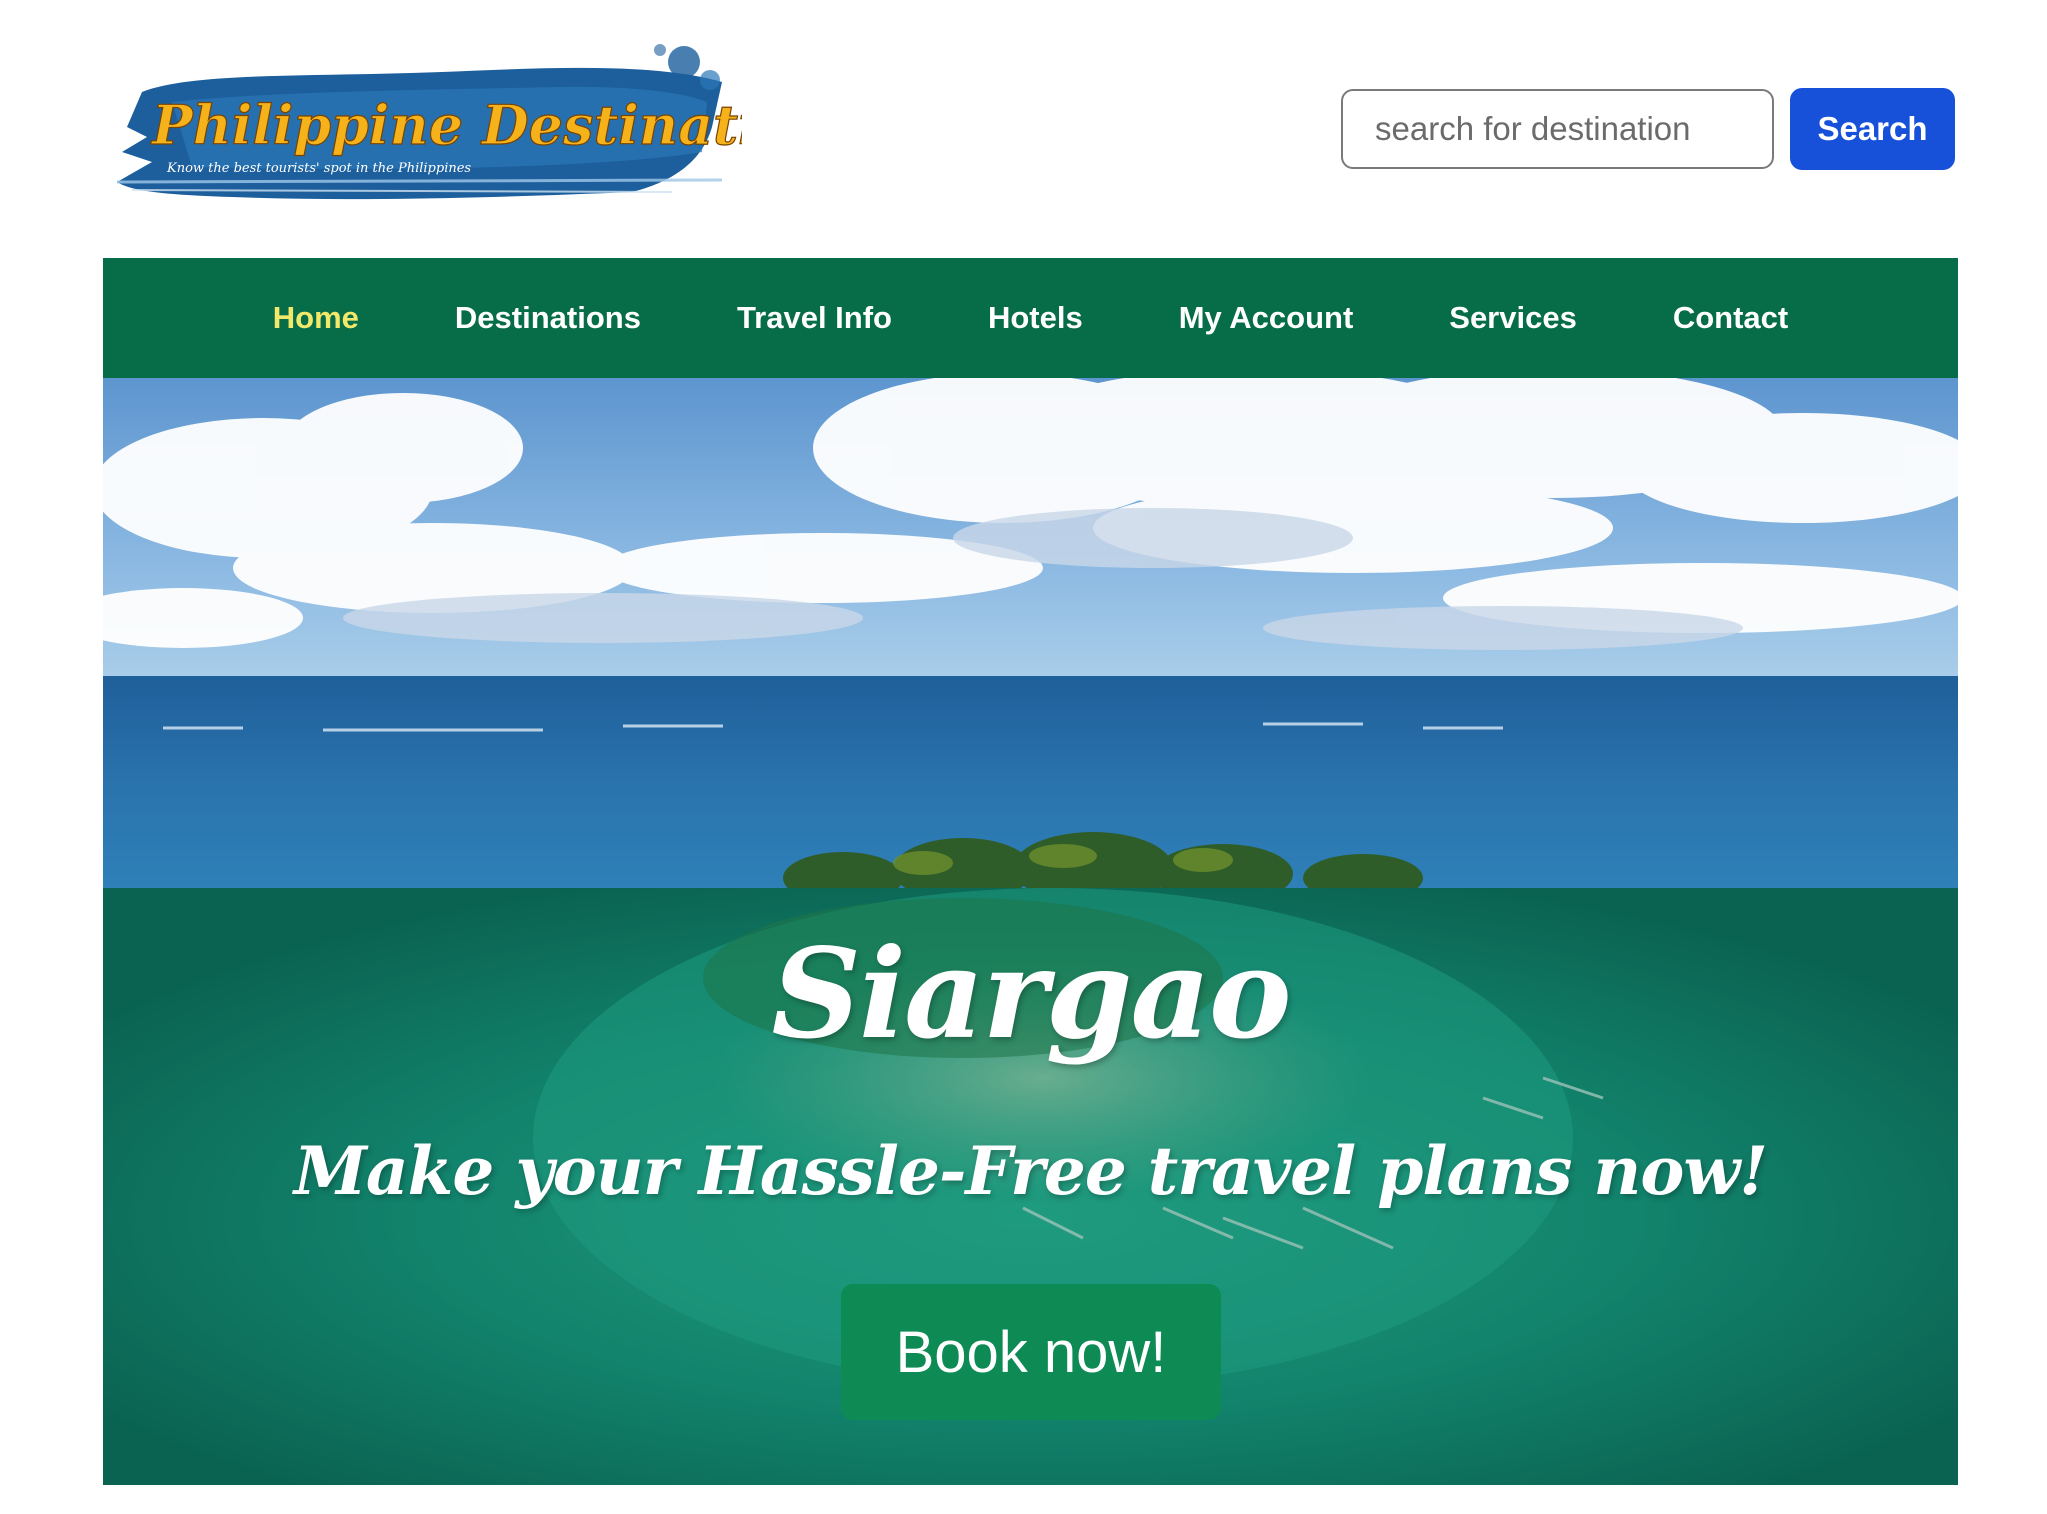  I want to click on nav-item-travel-info: Travel Info, so click(814, 318).